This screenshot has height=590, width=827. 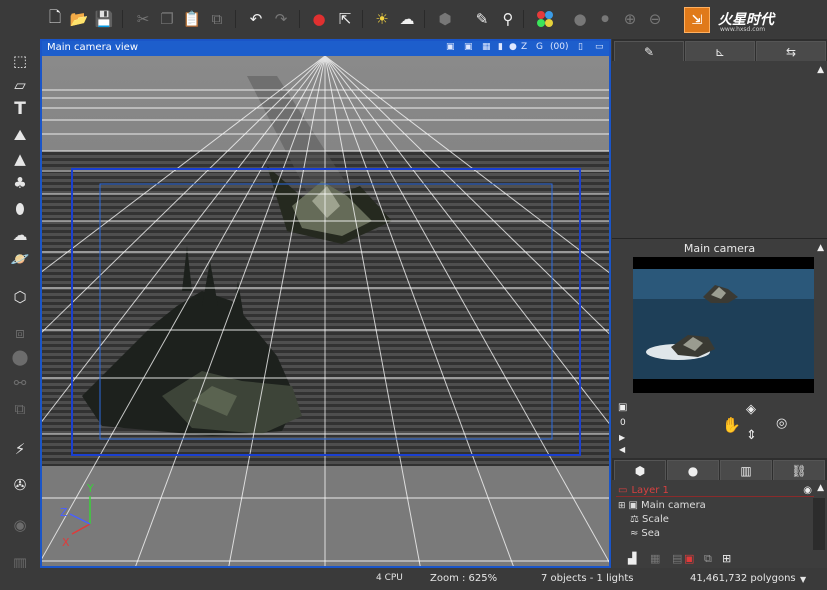 What do you see at coordinates (79, 19) in the screenshot?
I see `open-folder-icon: 📂` at bounding box center [79, 19].